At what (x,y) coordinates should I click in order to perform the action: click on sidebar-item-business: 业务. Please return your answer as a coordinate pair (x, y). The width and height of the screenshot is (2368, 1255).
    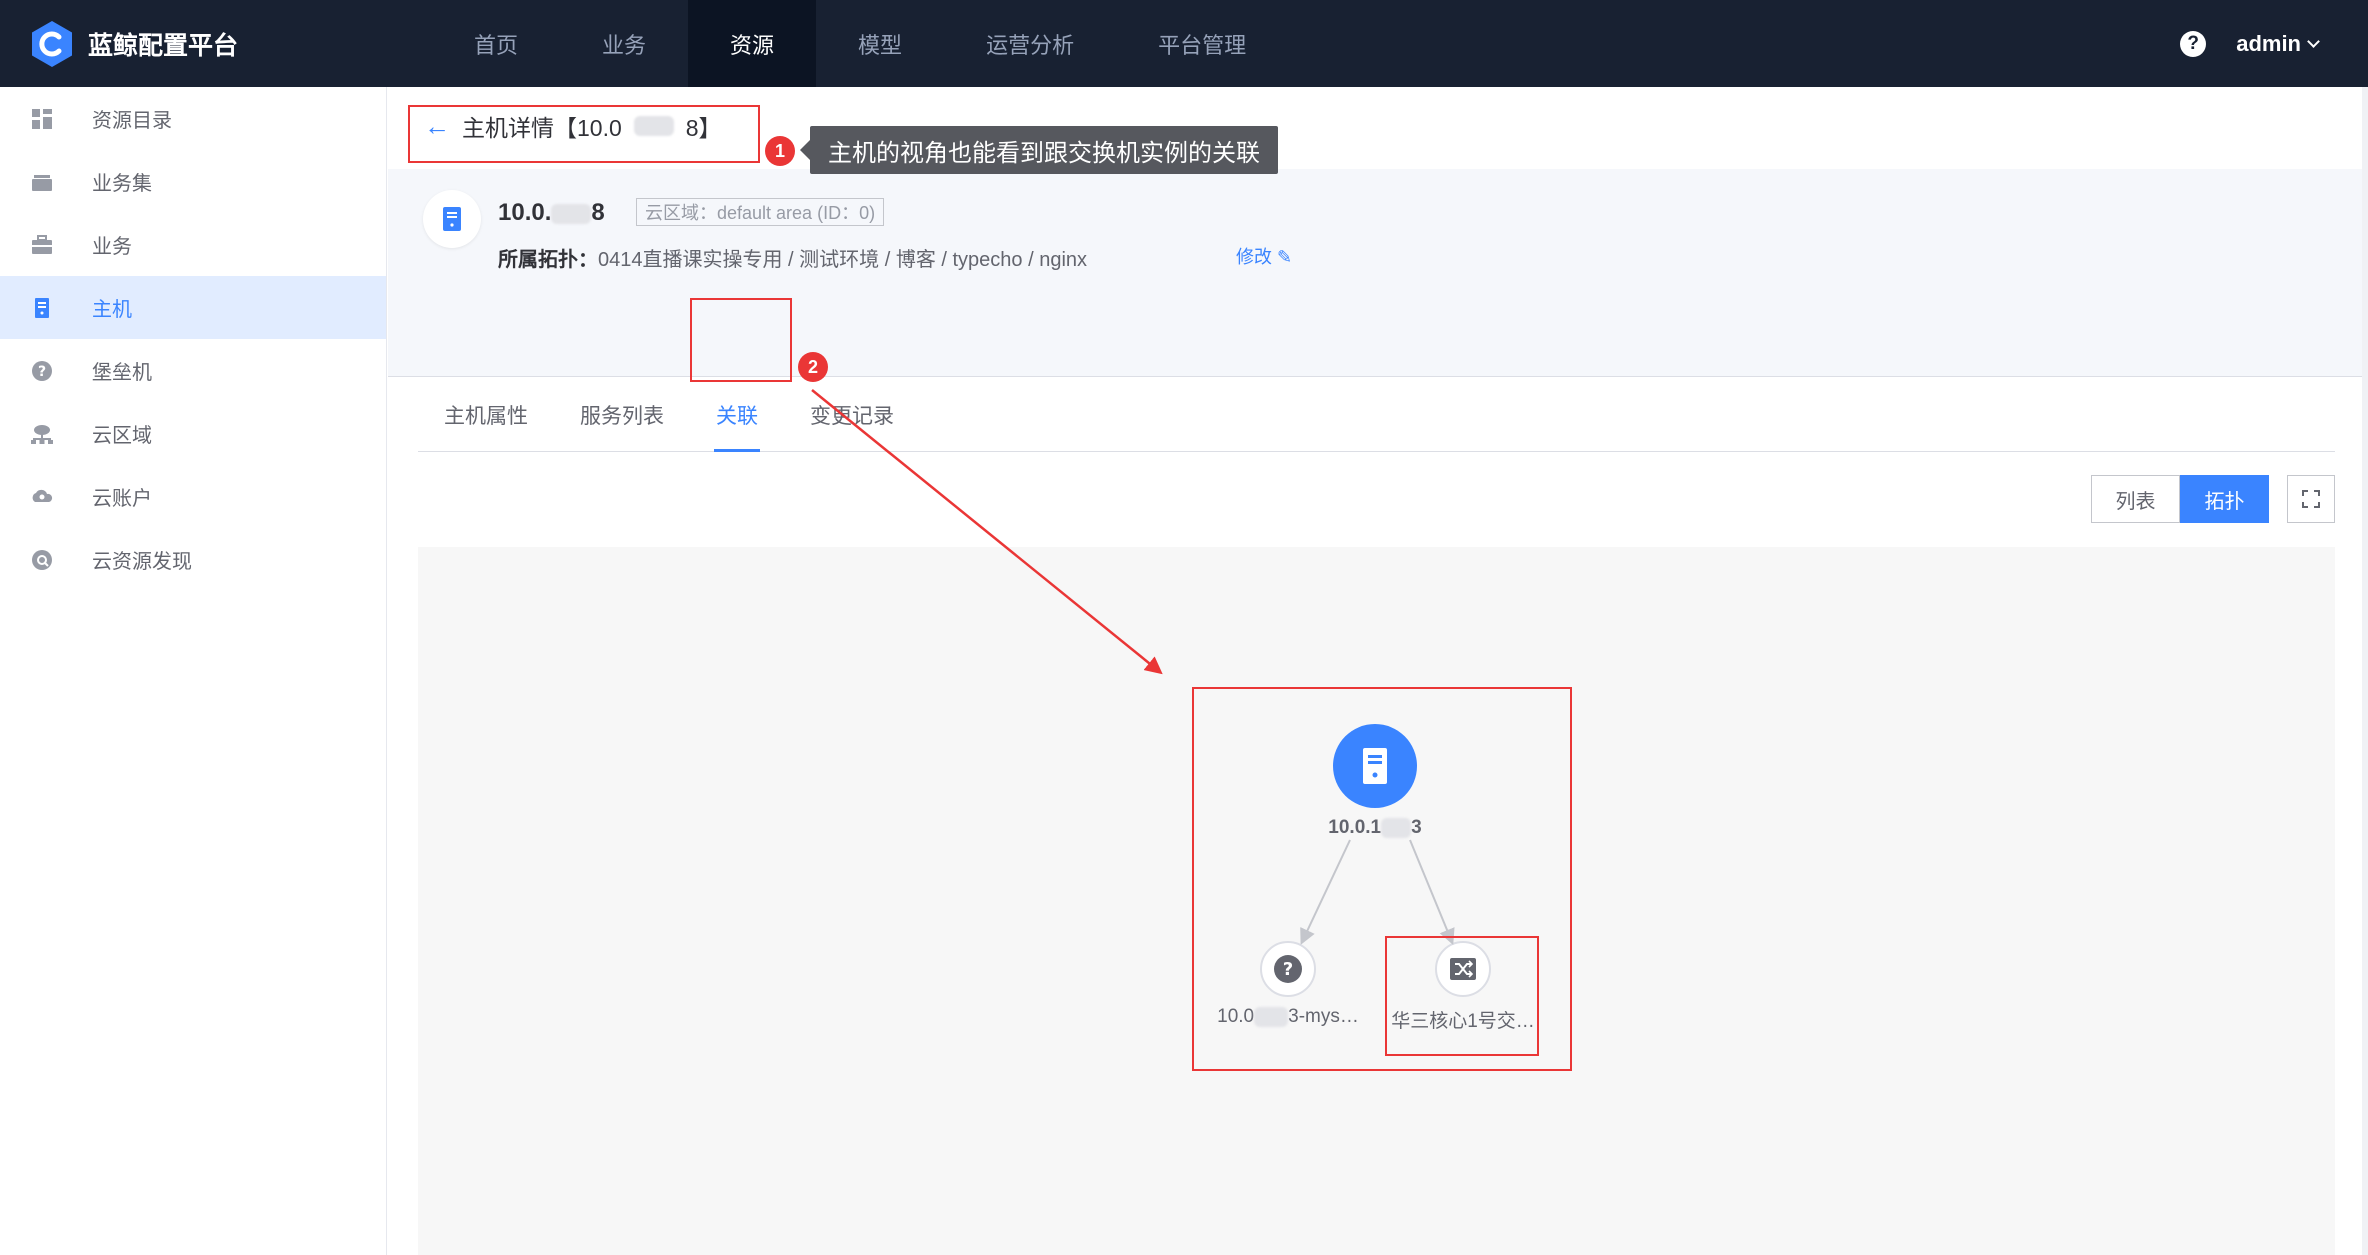
    Looking at the image, I should click on (193, 244).